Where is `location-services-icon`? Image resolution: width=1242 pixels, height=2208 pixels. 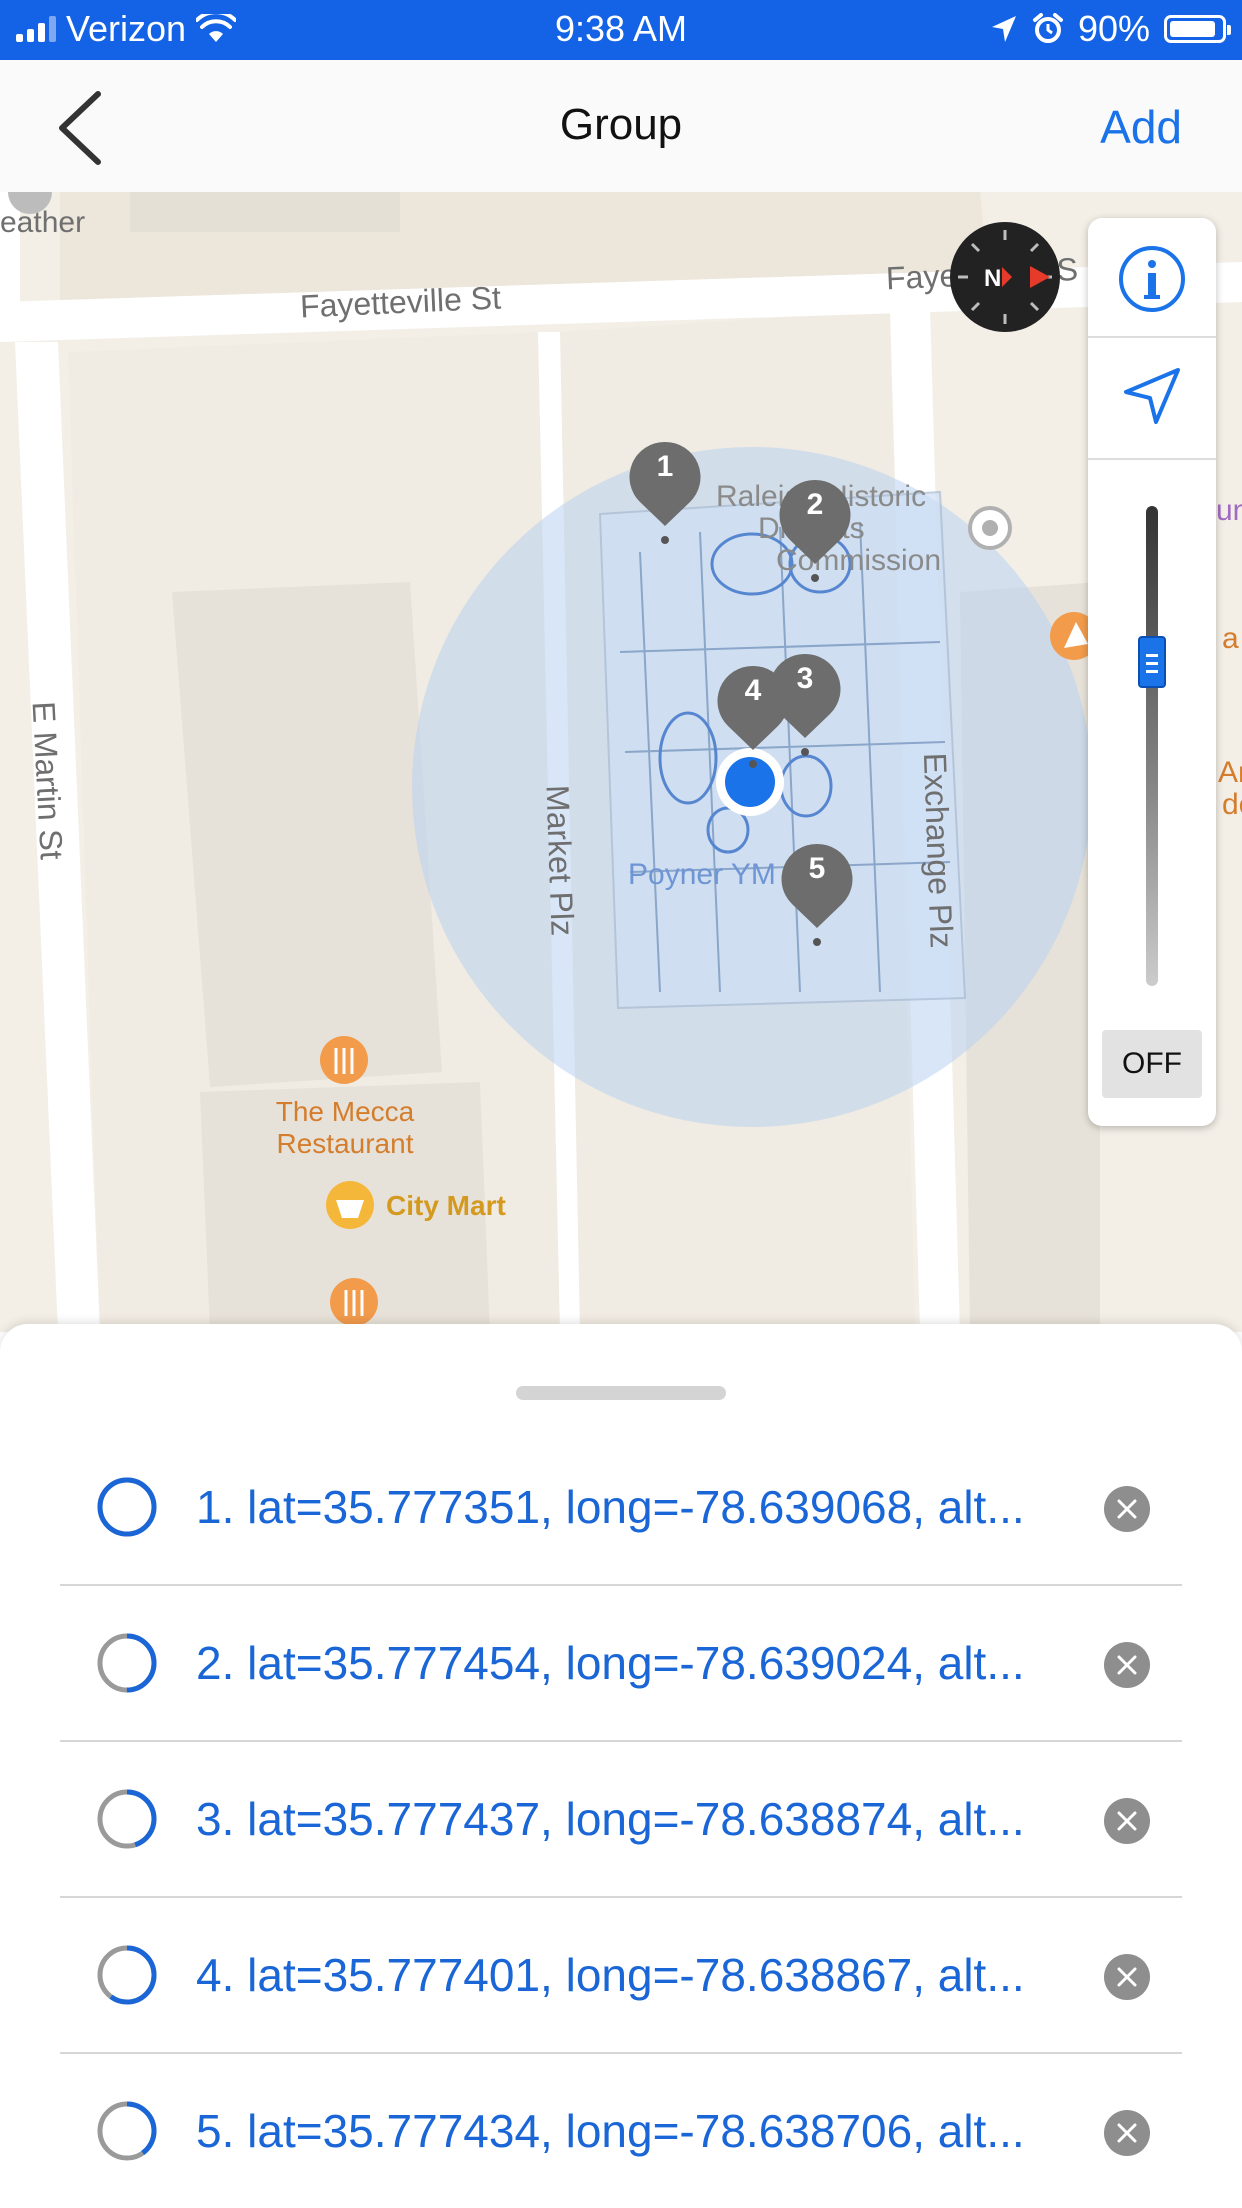
location-services-icon is located at coordinates (1003, 29).